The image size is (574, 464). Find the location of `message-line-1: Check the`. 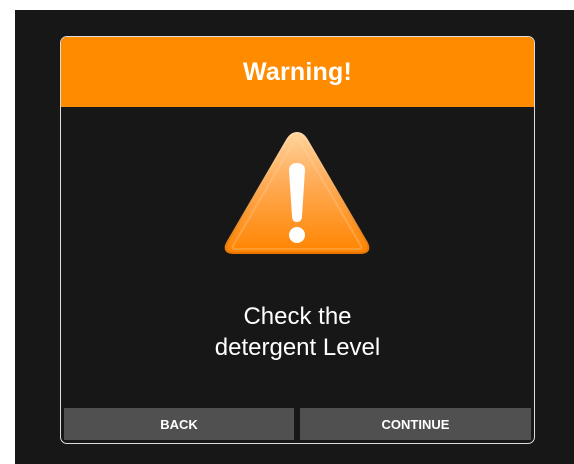

message-line-1: Check the is located at coordinates (297, 316).